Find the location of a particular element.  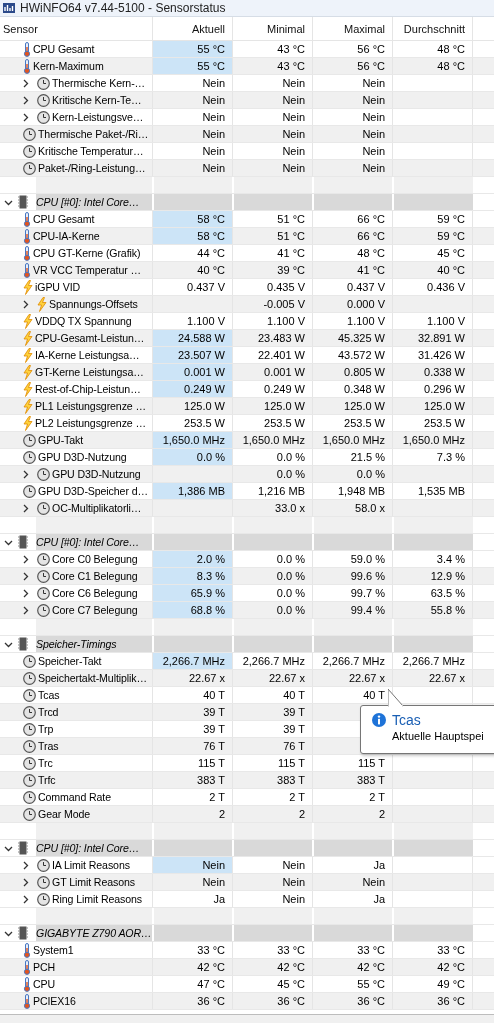

column-header: Maximal is located at coordinates (353, 28).